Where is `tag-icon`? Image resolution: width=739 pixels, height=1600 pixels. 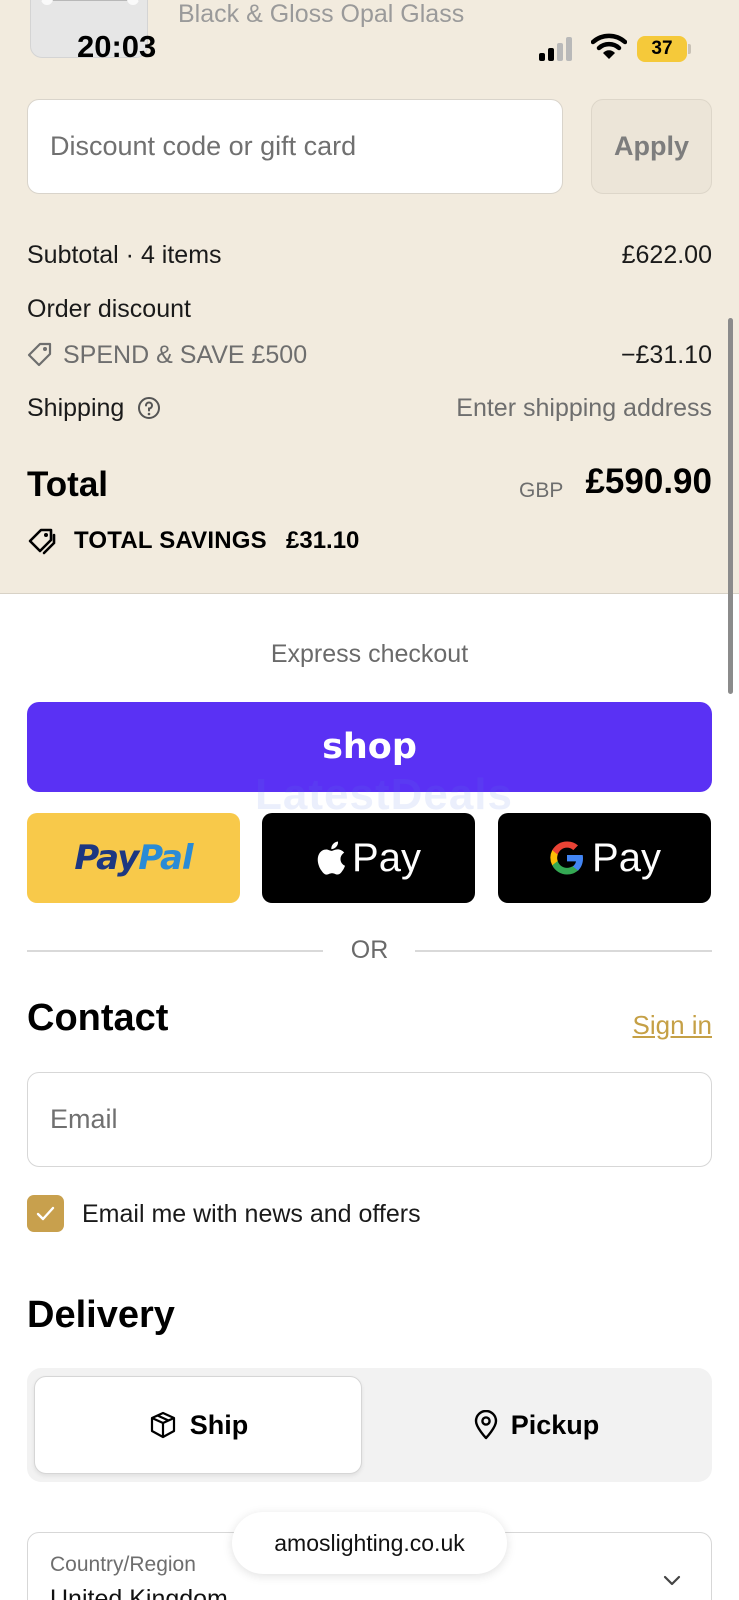 tag-icon is located at coordinates (39, 354).